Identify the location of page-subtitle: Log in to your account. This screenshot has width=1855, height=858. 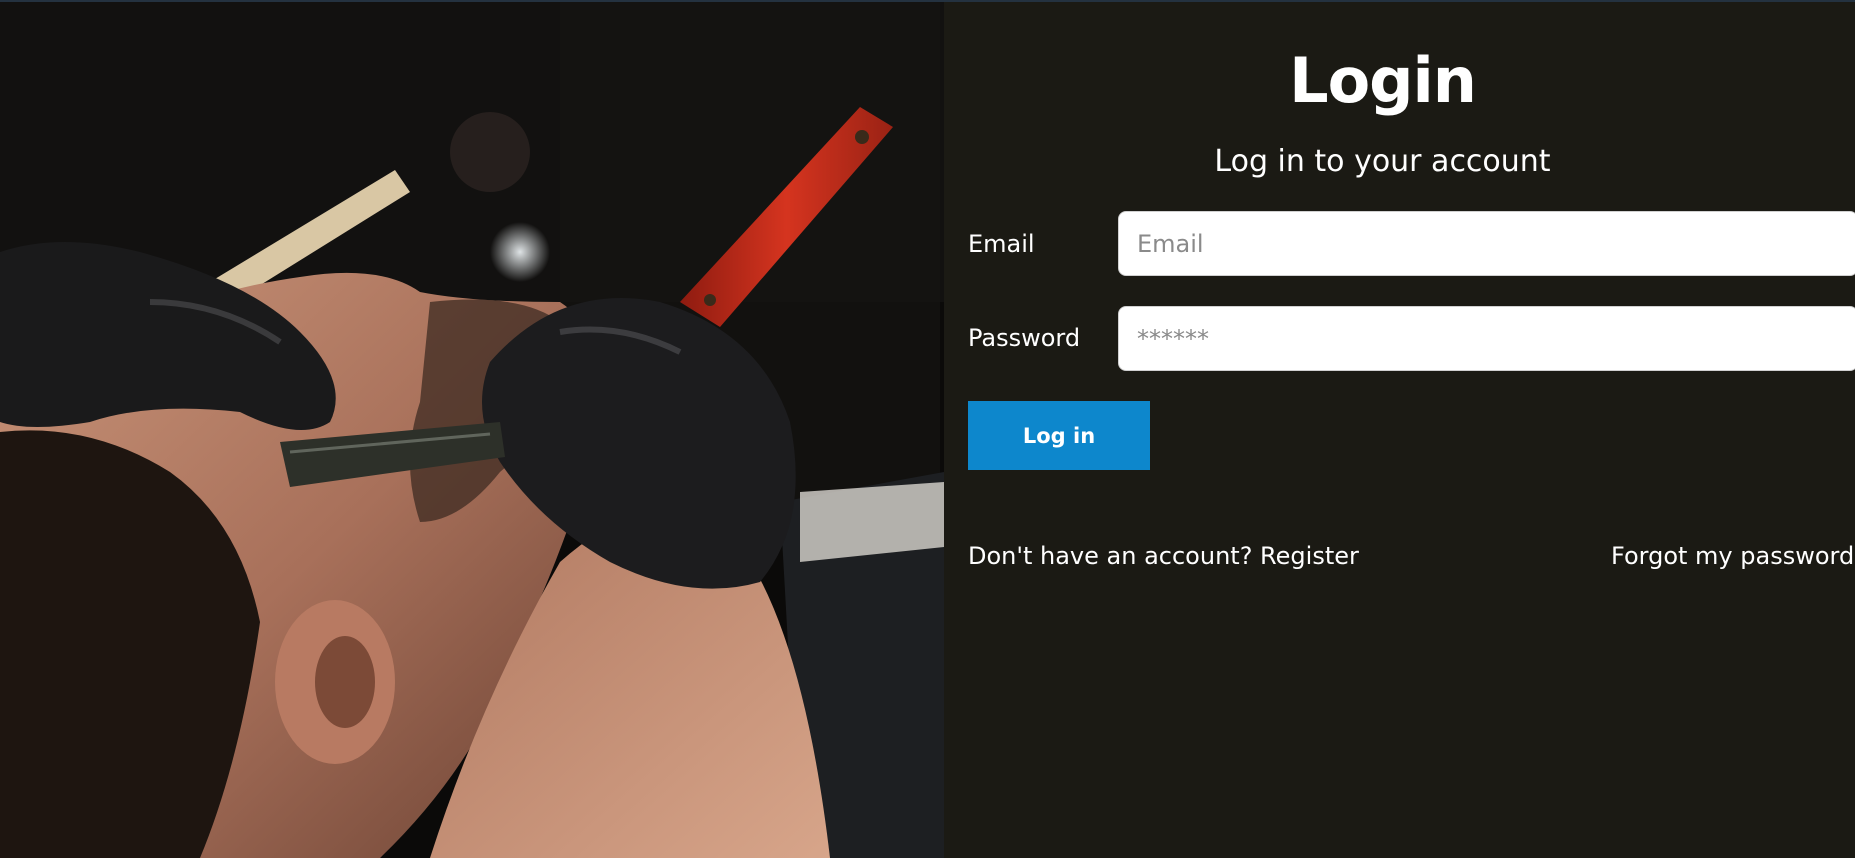
(1382, 161).